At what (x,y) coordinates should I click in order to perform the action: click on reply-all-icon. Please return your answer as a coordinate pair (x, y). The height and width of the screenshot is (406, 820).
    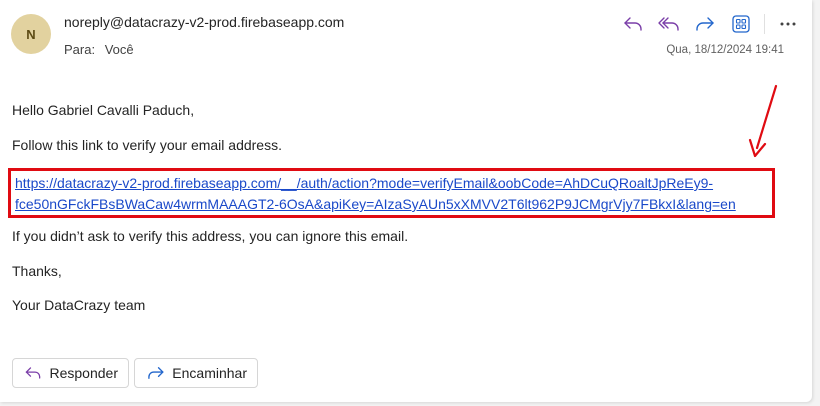
    Looking at the image, I should click on (668, 24).